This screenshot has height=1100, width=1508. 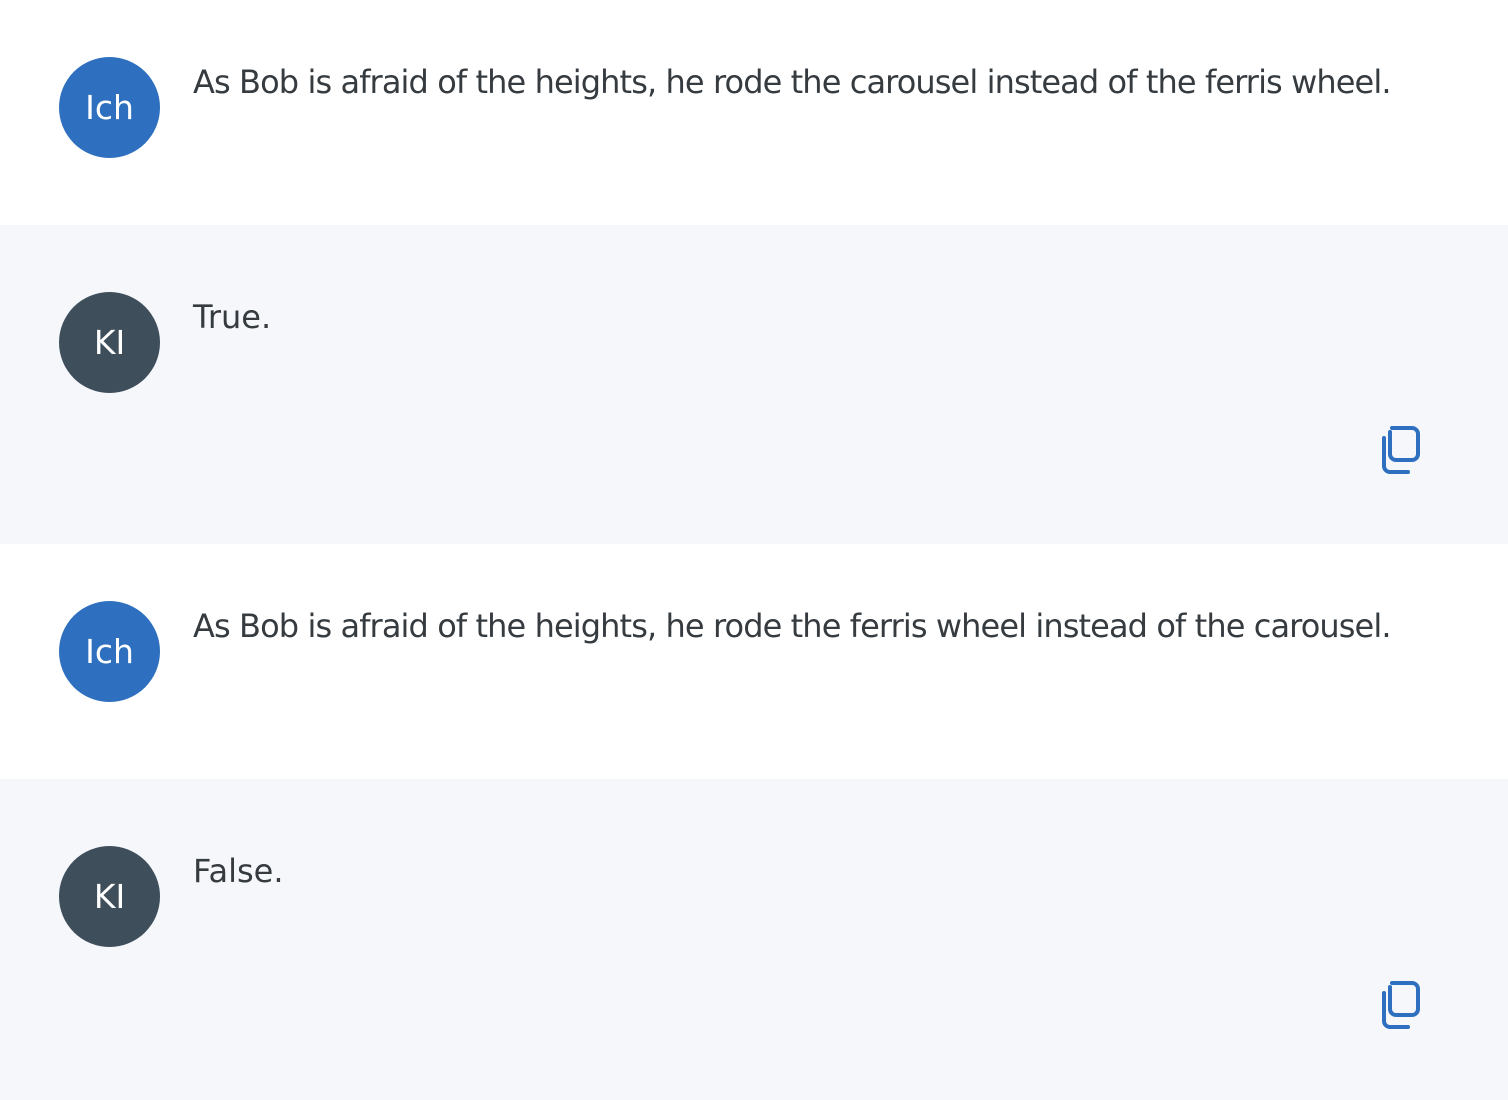 I want to click on message-text: False., so click(x=238, y=871).